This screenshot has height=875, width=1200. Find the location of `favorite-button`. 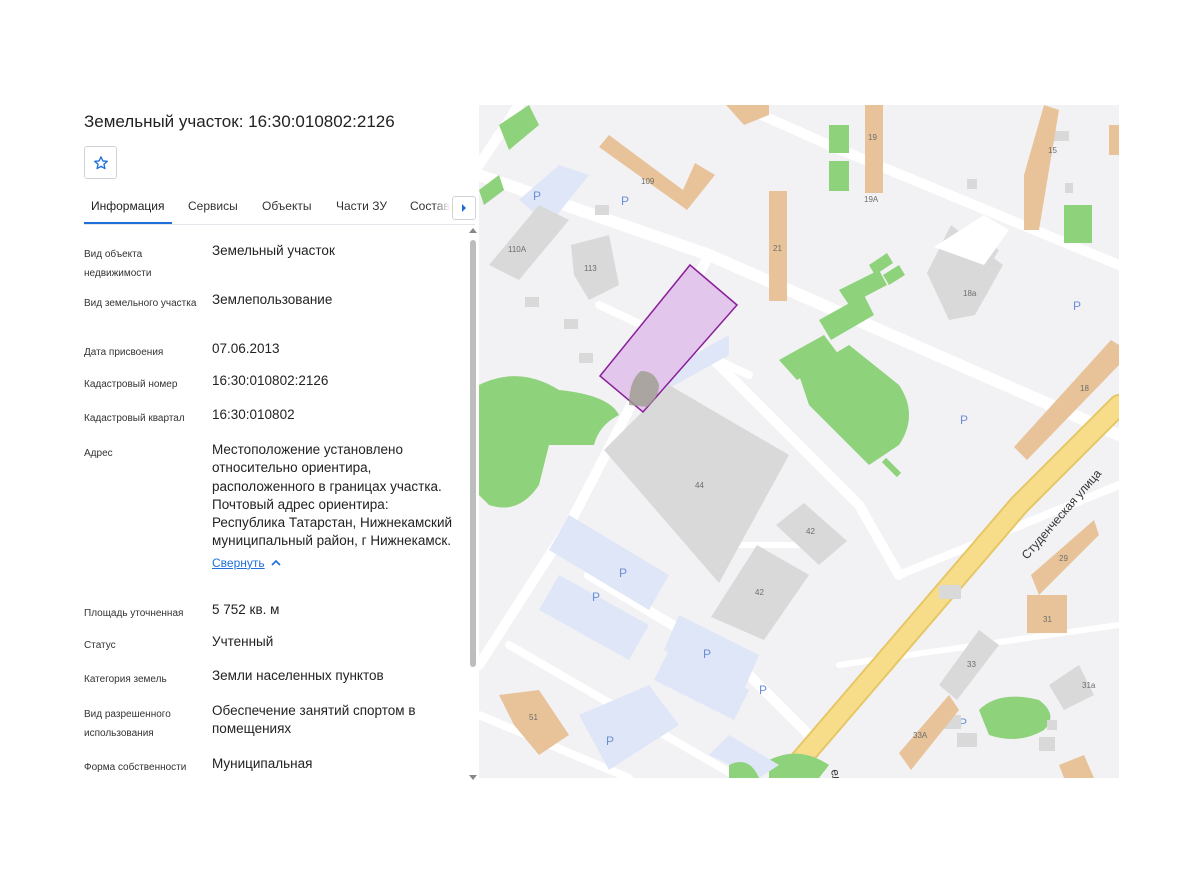

favorite-button is located at coordinates (100, 162).